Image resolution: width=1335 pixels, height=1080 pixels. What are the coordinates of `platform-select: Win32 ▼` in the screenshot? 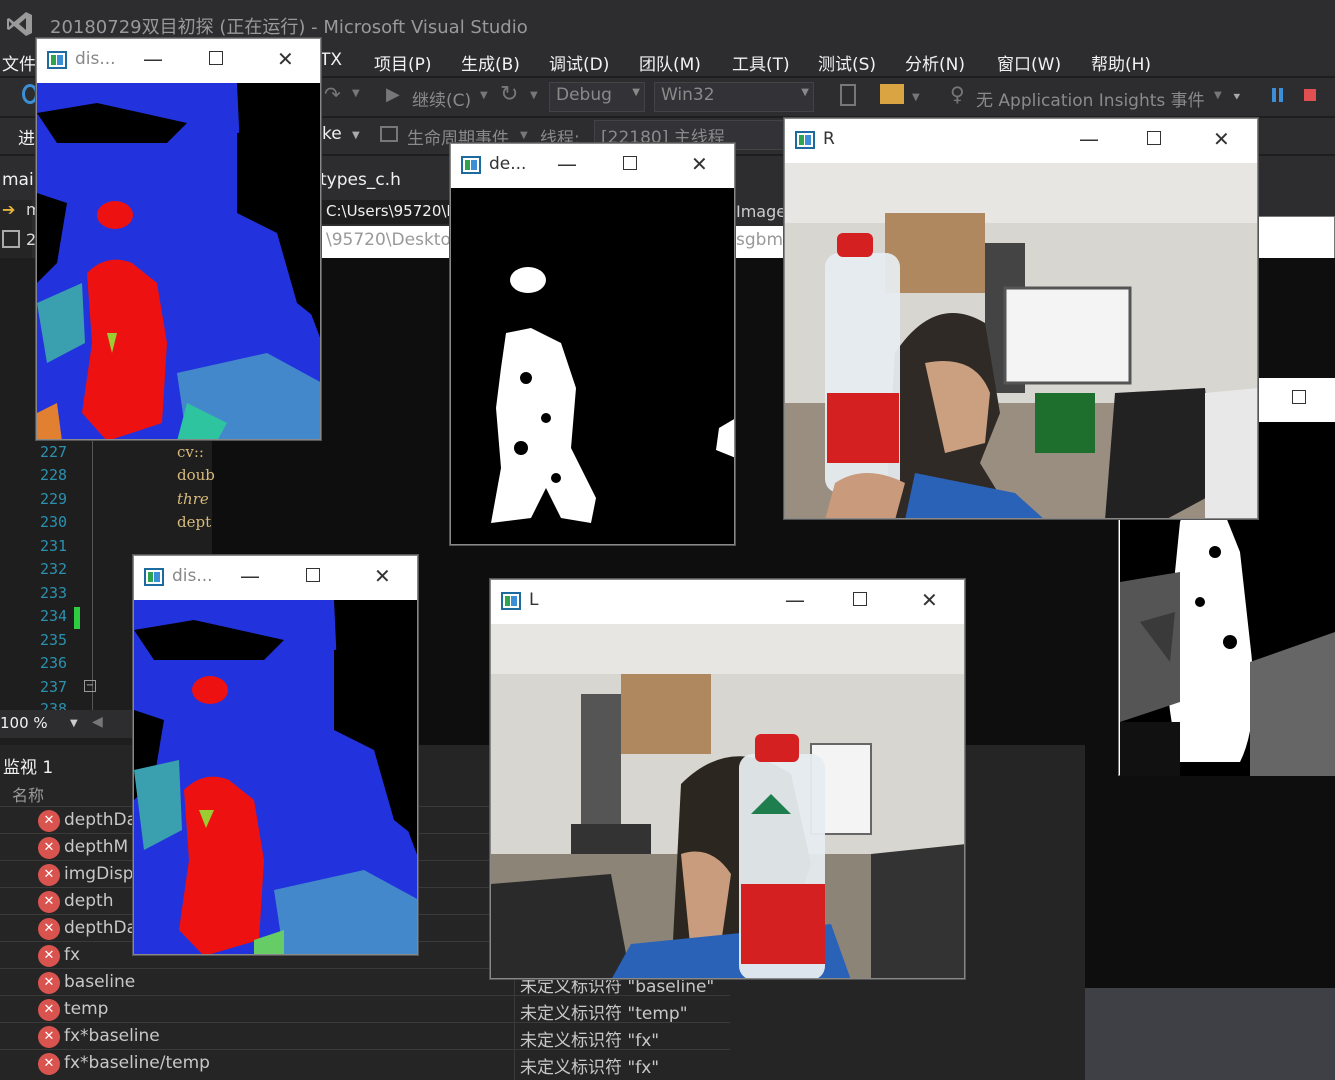 It's located at (734, 97).